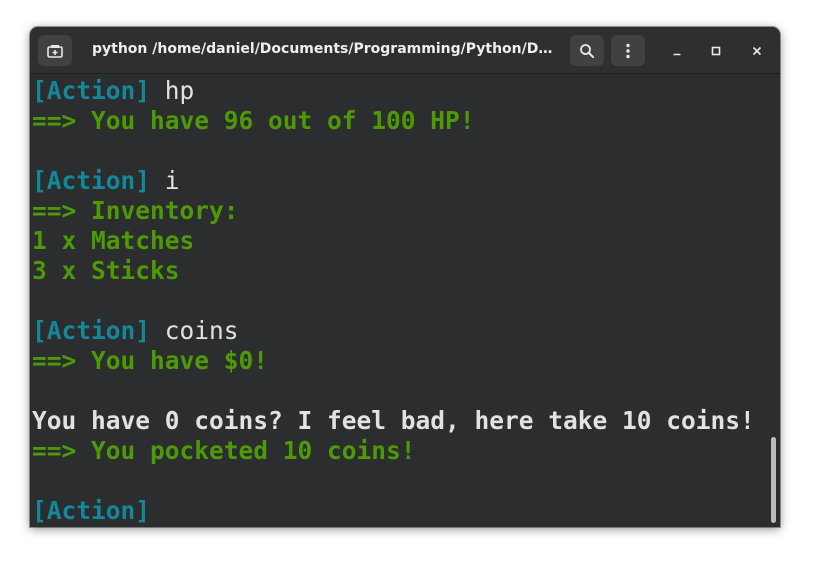 Image resolution: width=815 pixels, height=565 pixels. Describe the element at coordinates (194, 330) in the screenshot. I see `user-command: coins` at that location.